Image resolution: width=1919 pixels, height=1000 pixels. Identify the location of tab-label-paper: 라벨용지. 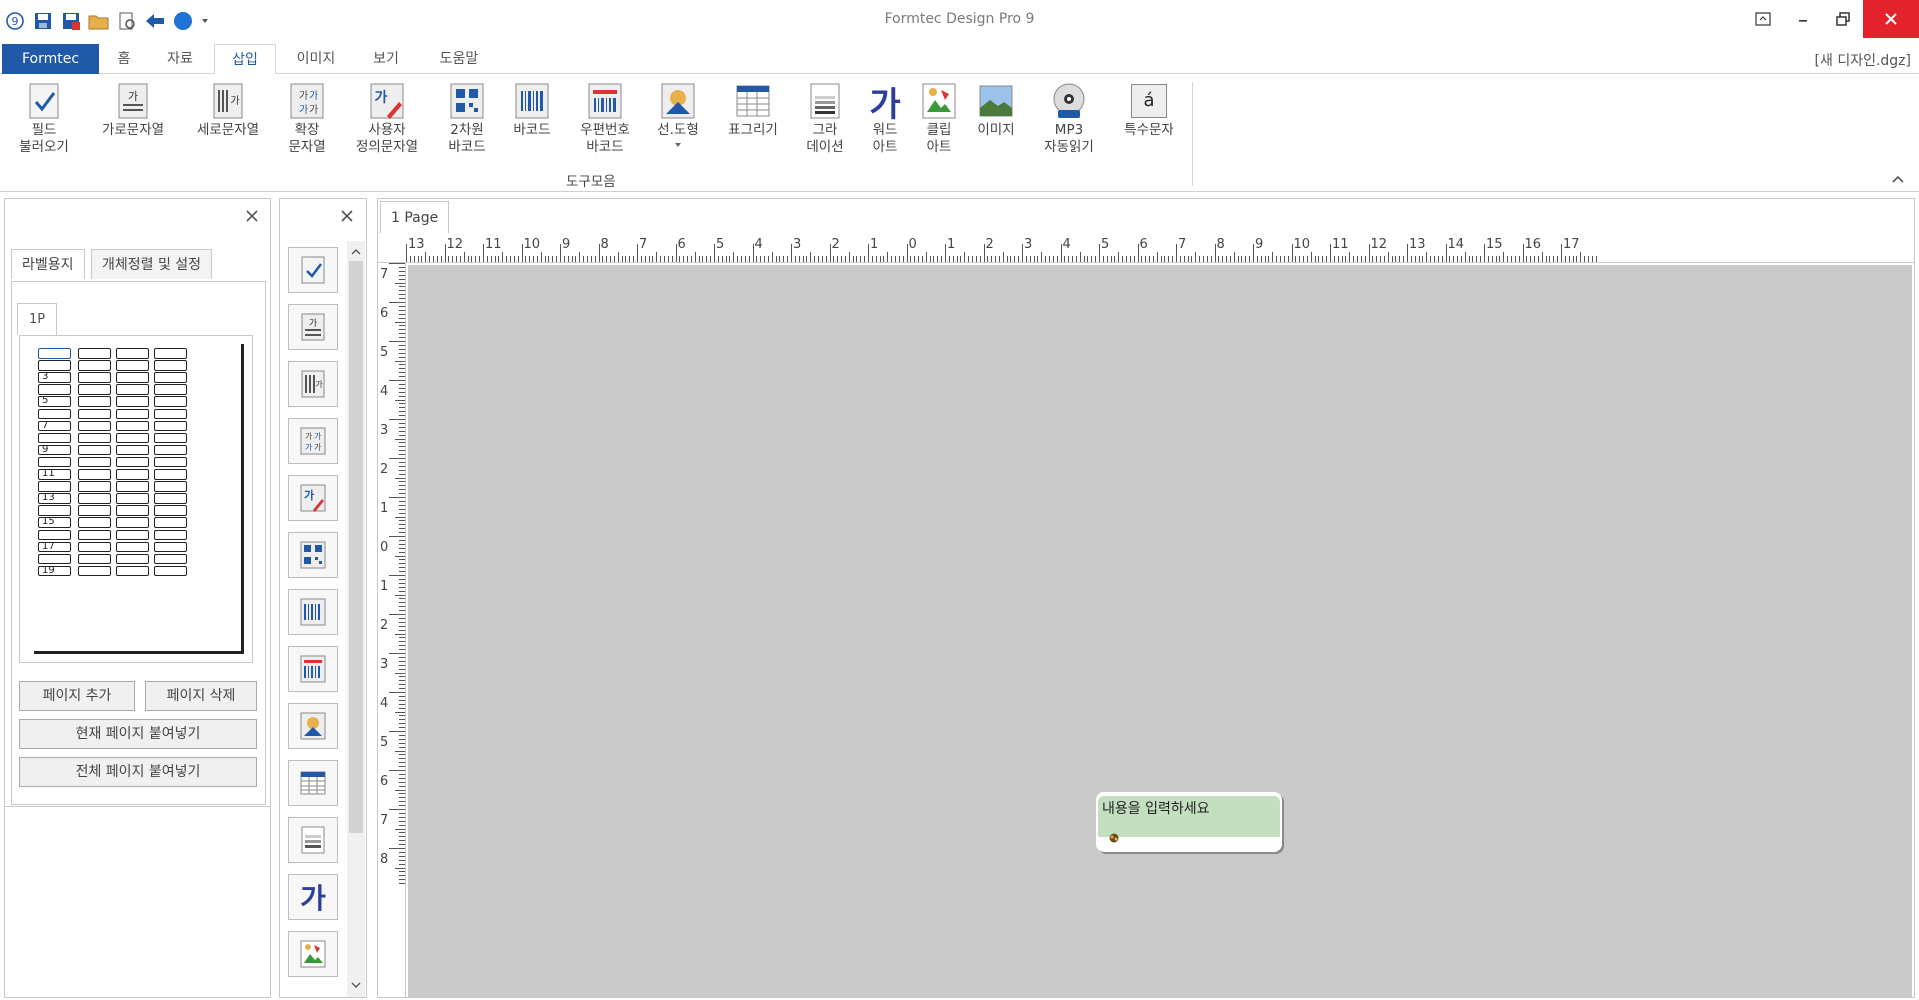
(48, 264).